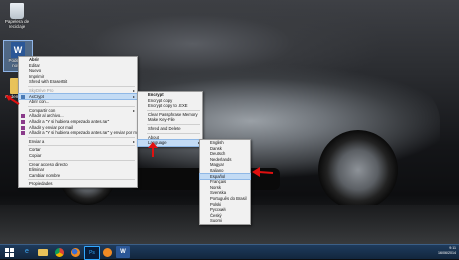  What do you see at coordinates (78, 184) in the screenshot?
I see `menu-item-properties: Propiedades` at bounding box center [78, 184].